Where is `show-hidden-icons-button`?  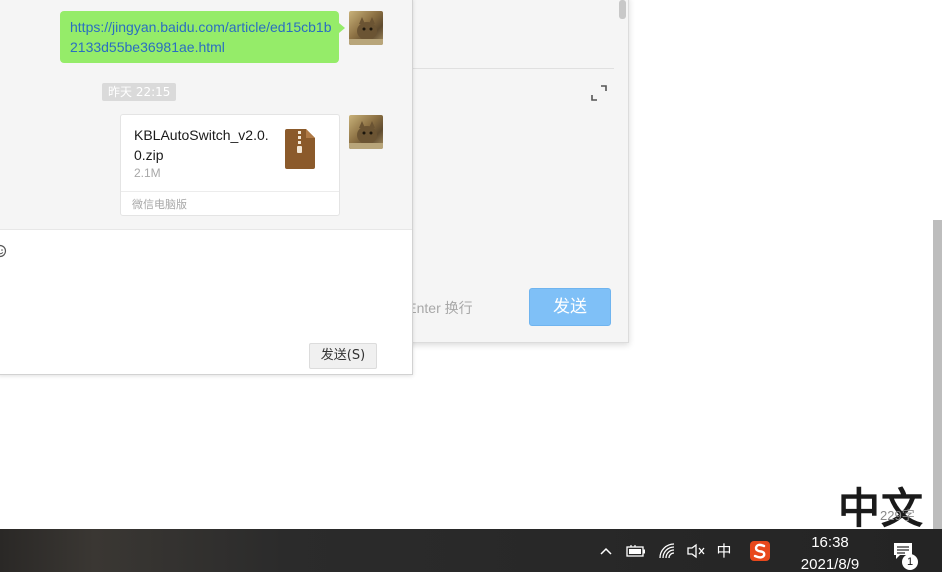 show-hidden-icons-button is located at coordinates (606, 550).